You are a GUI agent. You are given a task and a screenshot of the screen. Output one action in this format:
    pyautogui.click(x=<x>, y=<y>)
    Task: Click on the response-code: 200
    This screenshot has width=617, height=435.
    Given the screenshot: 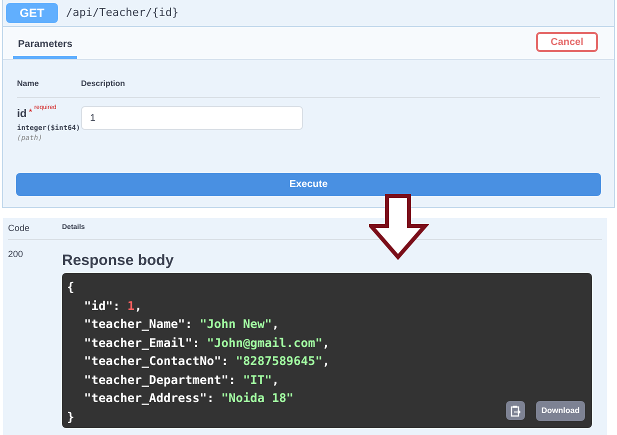 What is the action you would take?
    pyautogui.click(x=16, y=254)
    